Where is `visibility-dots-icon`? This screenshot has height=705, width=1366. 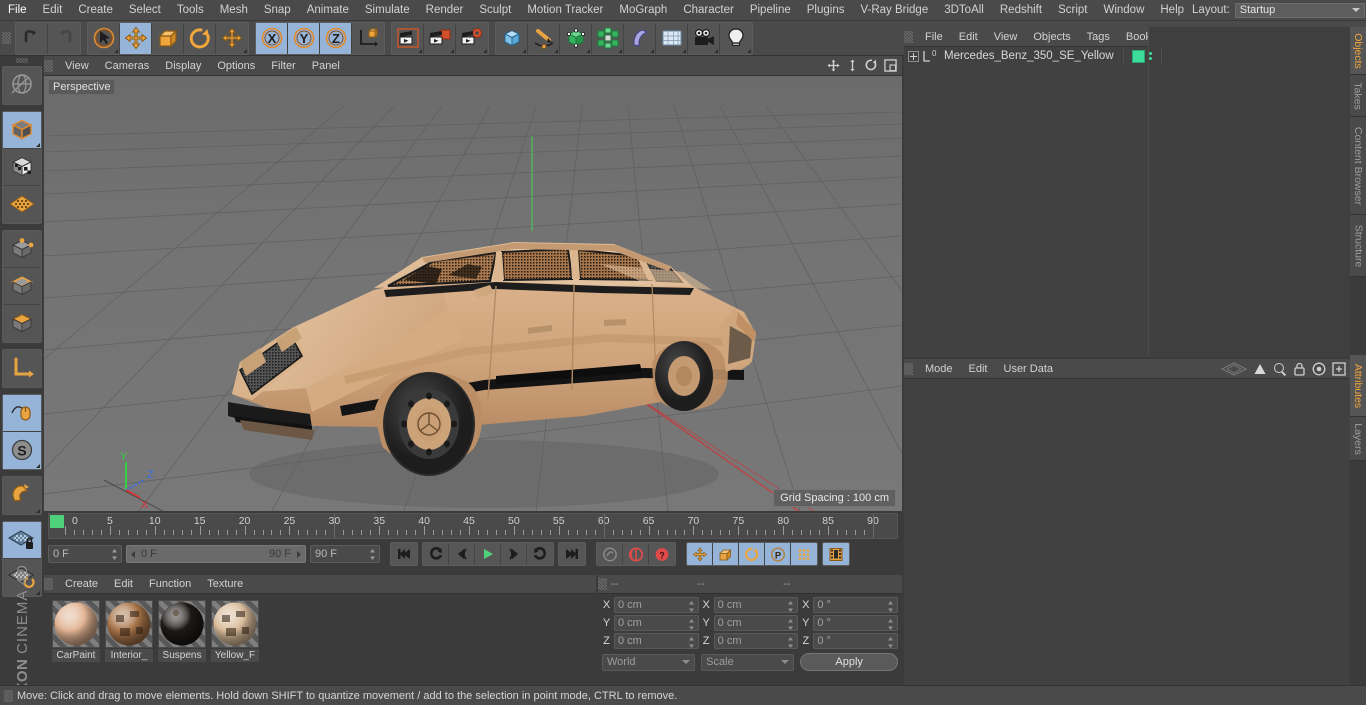
visibility-dots-icon is located at coordinates (1150, 56).